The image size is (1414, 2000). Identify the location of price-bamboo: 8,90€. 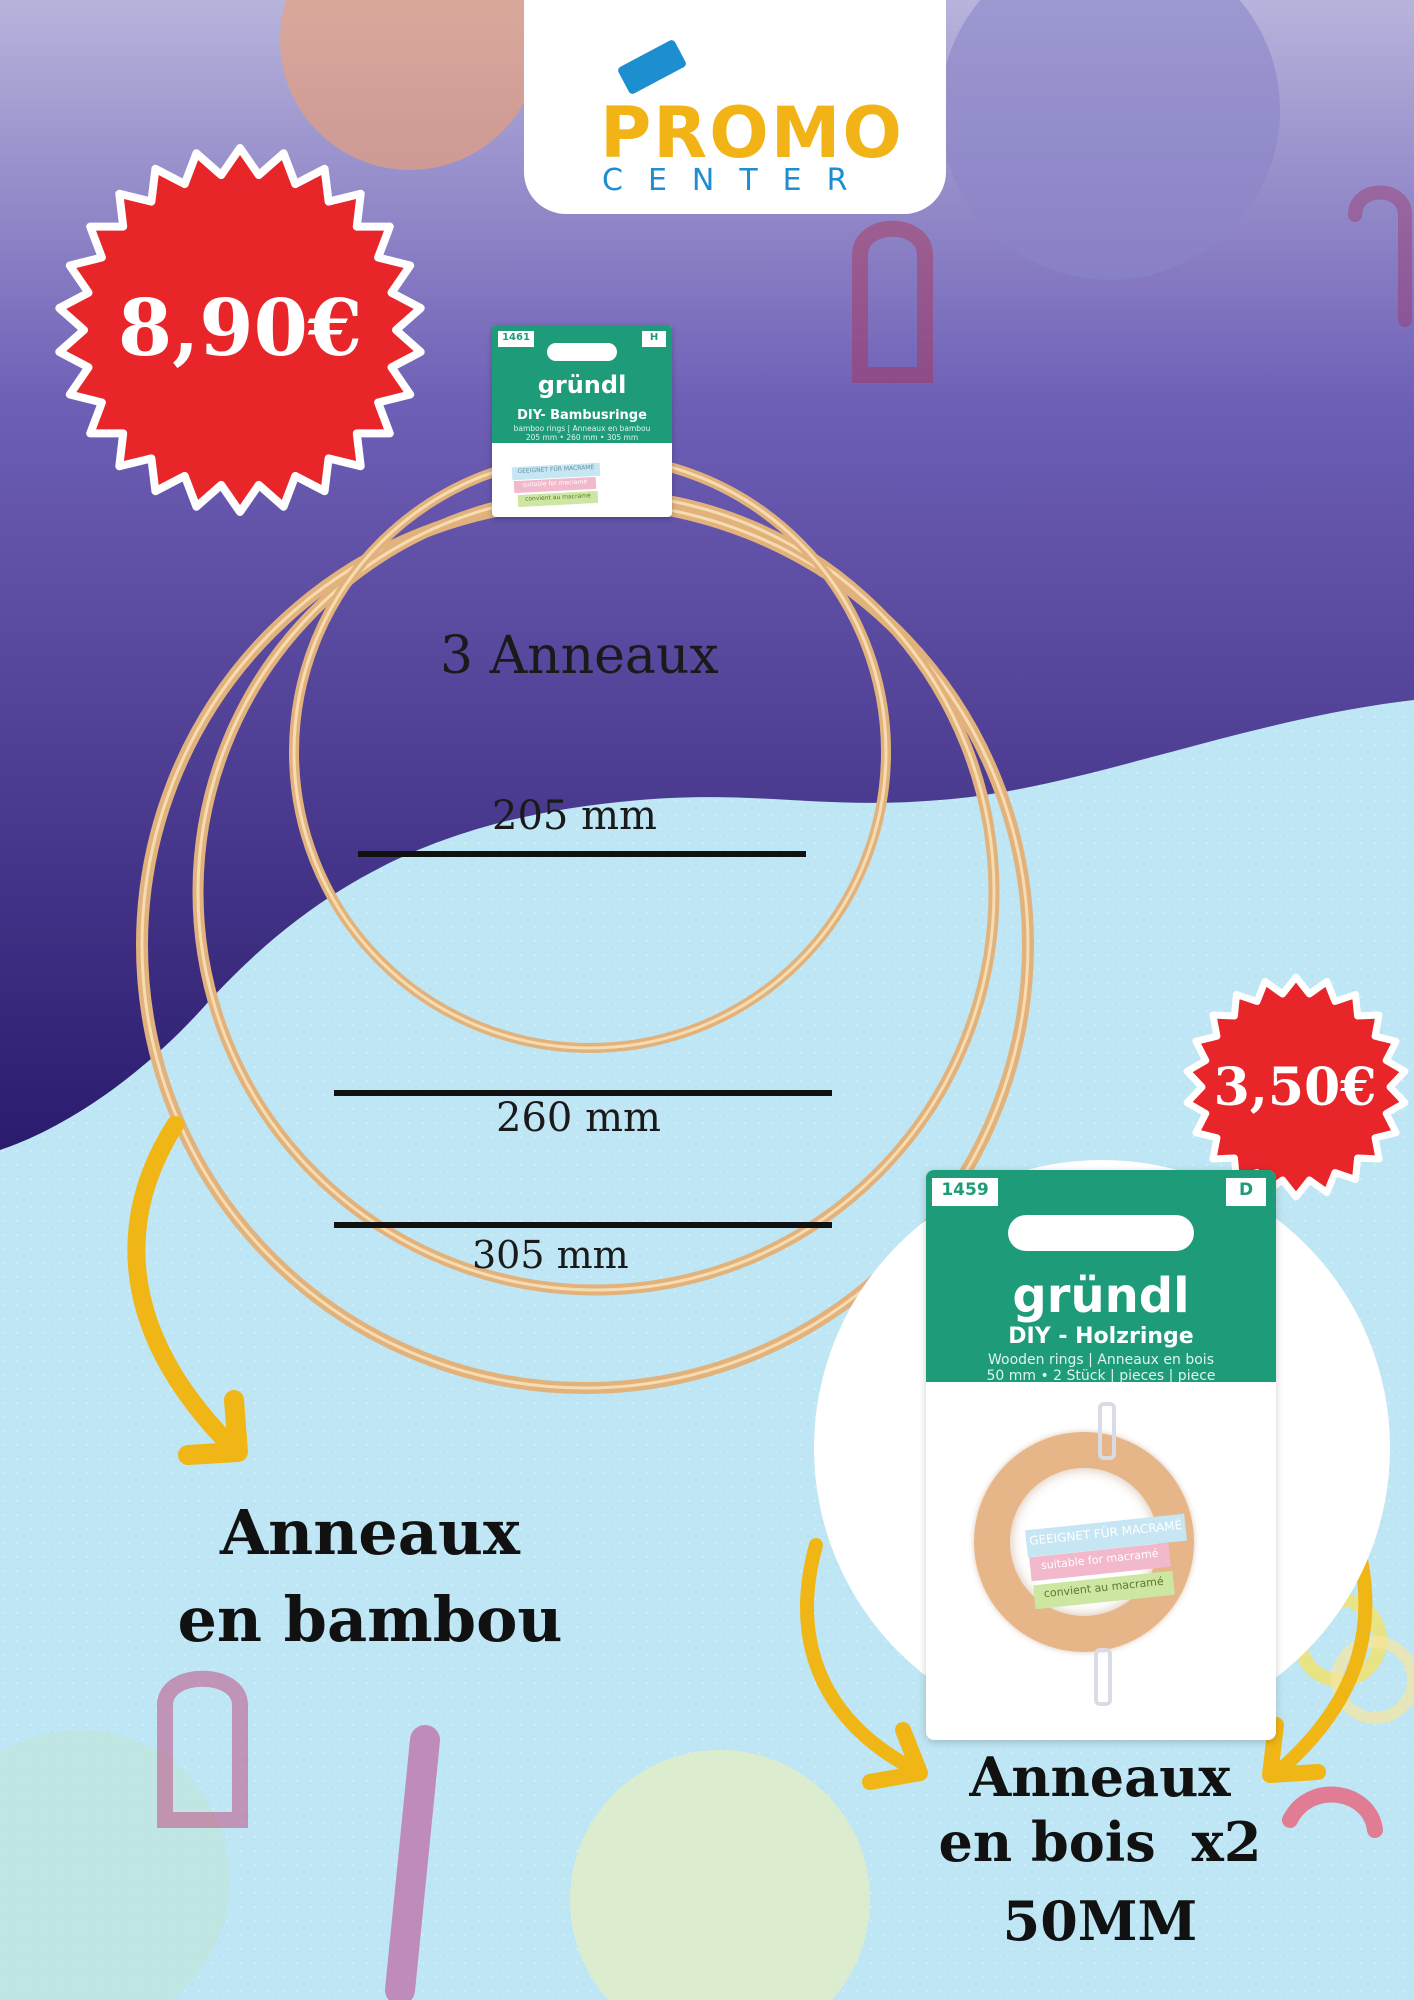
(240, 328).